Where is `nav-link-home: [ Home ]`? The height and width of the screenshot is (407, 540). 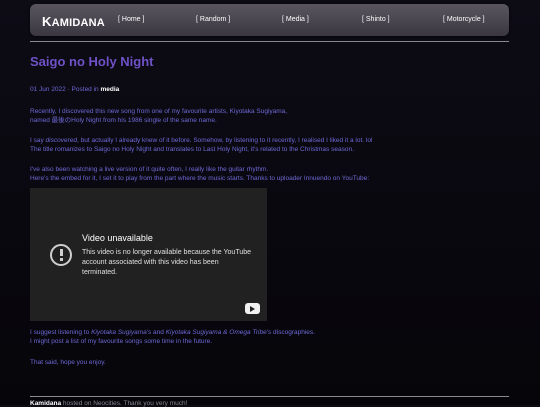
nav-link-home: [ Home ] is located at coordinates (131, 19).